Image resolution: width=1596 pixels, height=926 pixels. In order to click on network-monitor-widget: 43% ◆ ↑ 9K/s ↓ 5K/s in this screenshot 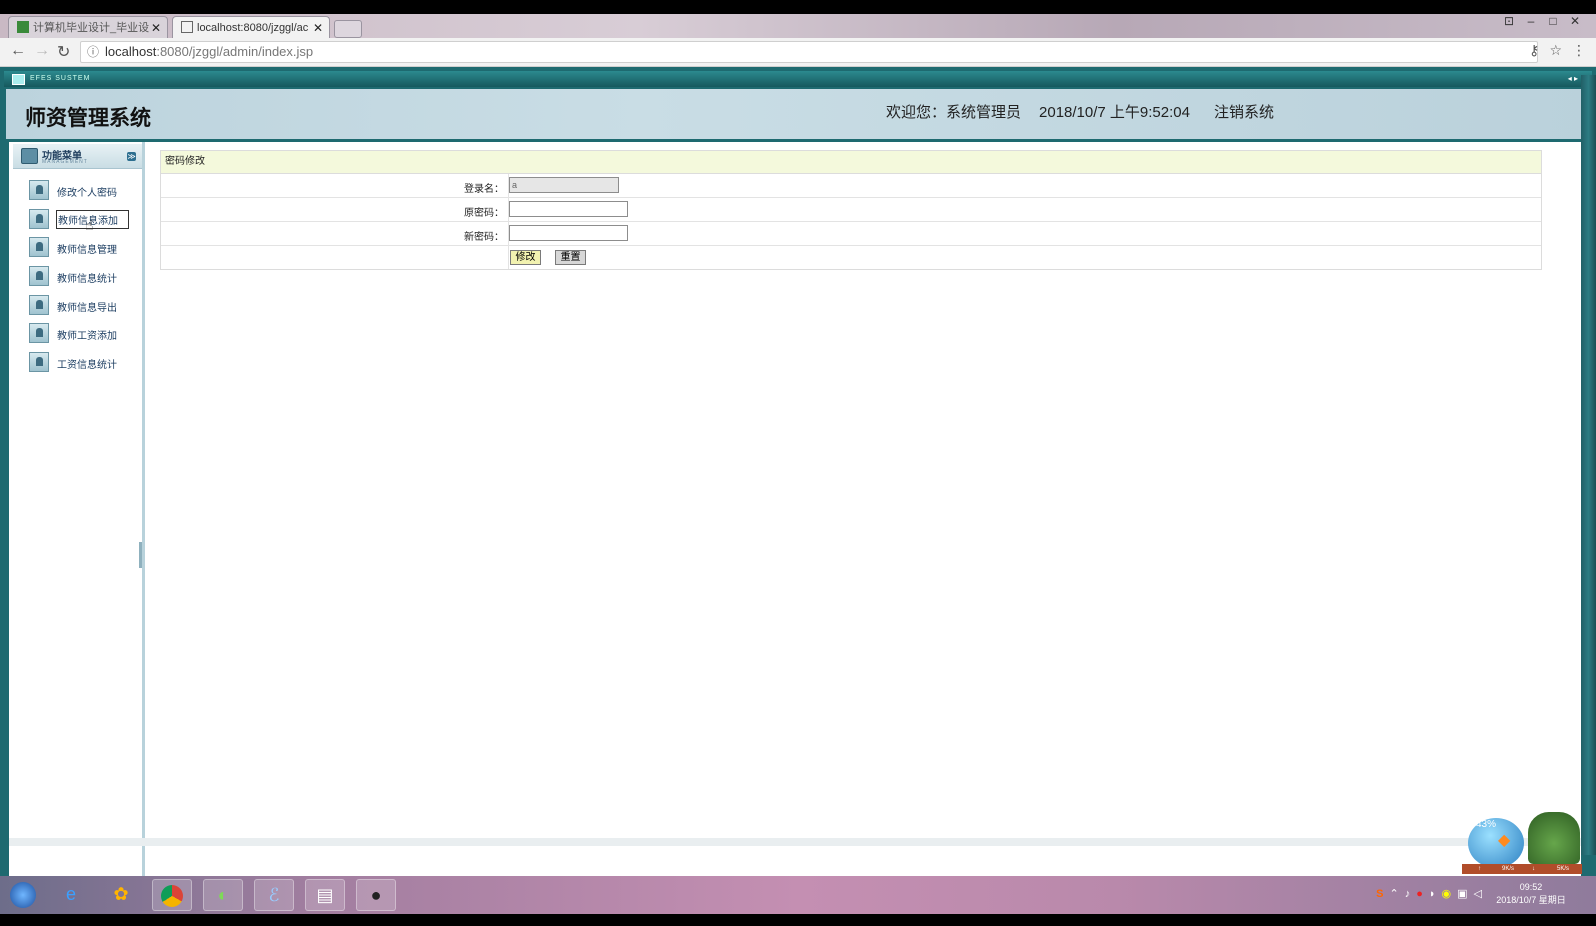, I will do `click(1522, 842)`.